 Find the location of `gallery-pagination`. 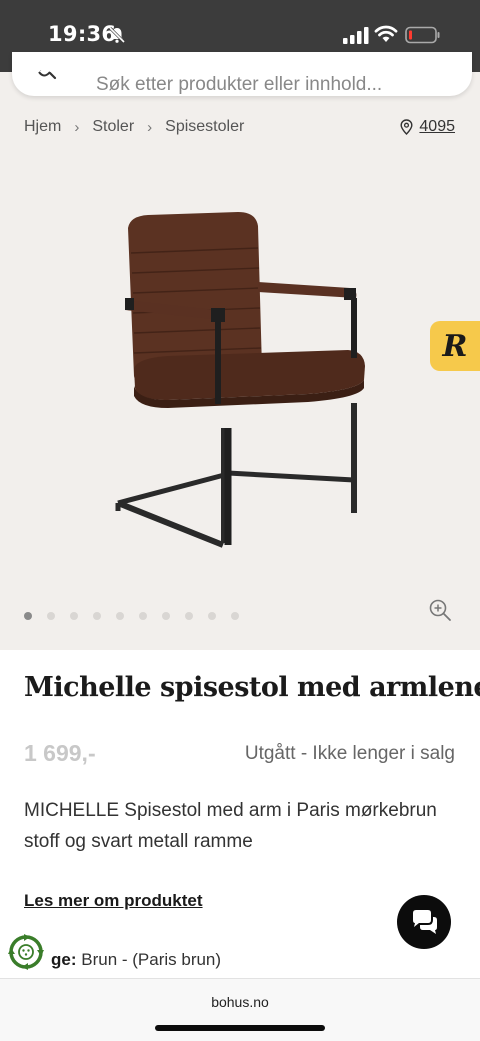

gallery-pagination is located at coordinates (139, 616).